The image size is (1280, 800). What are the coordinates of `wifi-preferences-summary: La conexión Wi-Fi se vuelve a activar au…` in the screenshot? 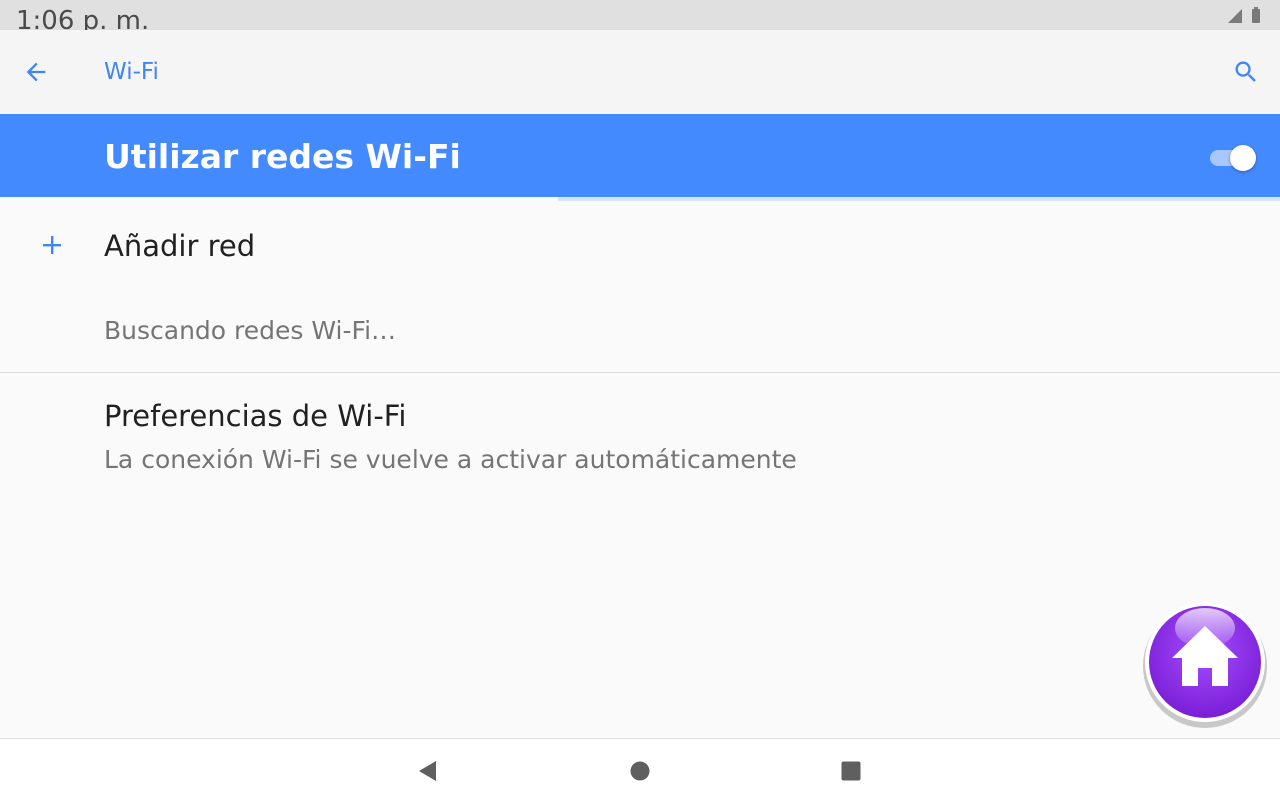 It's located at (450, 459).